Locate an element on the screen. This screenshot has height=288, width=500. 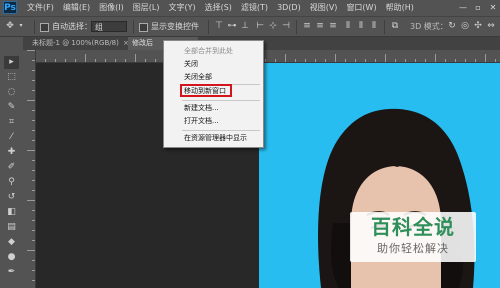
distribute-top-icon: ≡ is located at coordinates (307, 26).